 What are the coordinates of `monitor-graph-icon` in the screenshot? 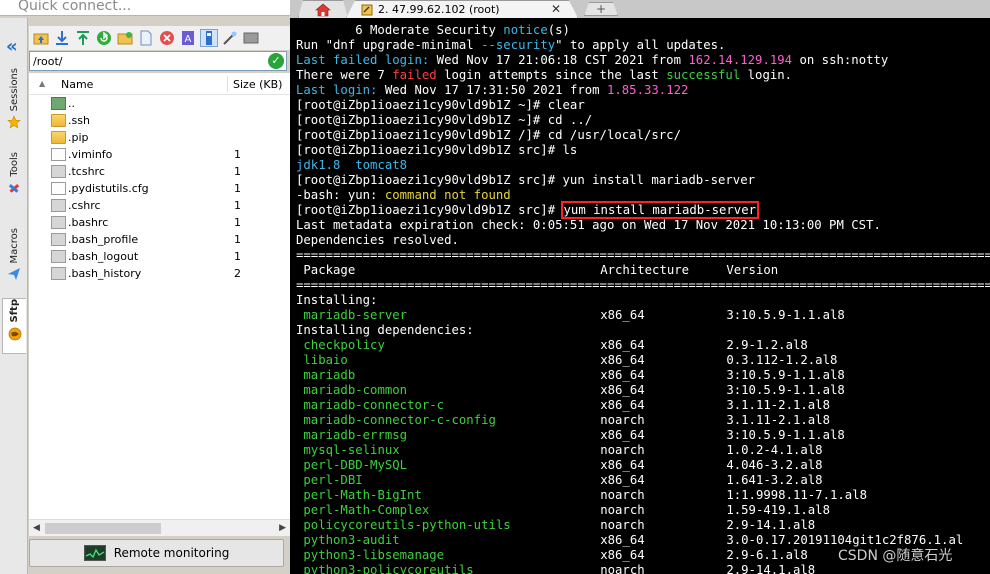 It's located at (94, 553).